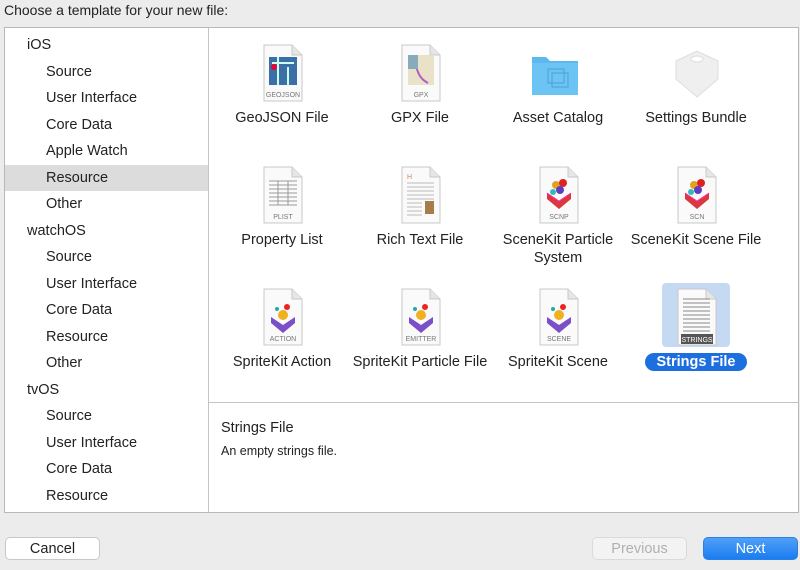 This screenshot has width=800, height=570. What do you see at coordinates (52, 548) in the screenshot?
I see `cancel-button: Cancel` at bounding box center [52, 548].